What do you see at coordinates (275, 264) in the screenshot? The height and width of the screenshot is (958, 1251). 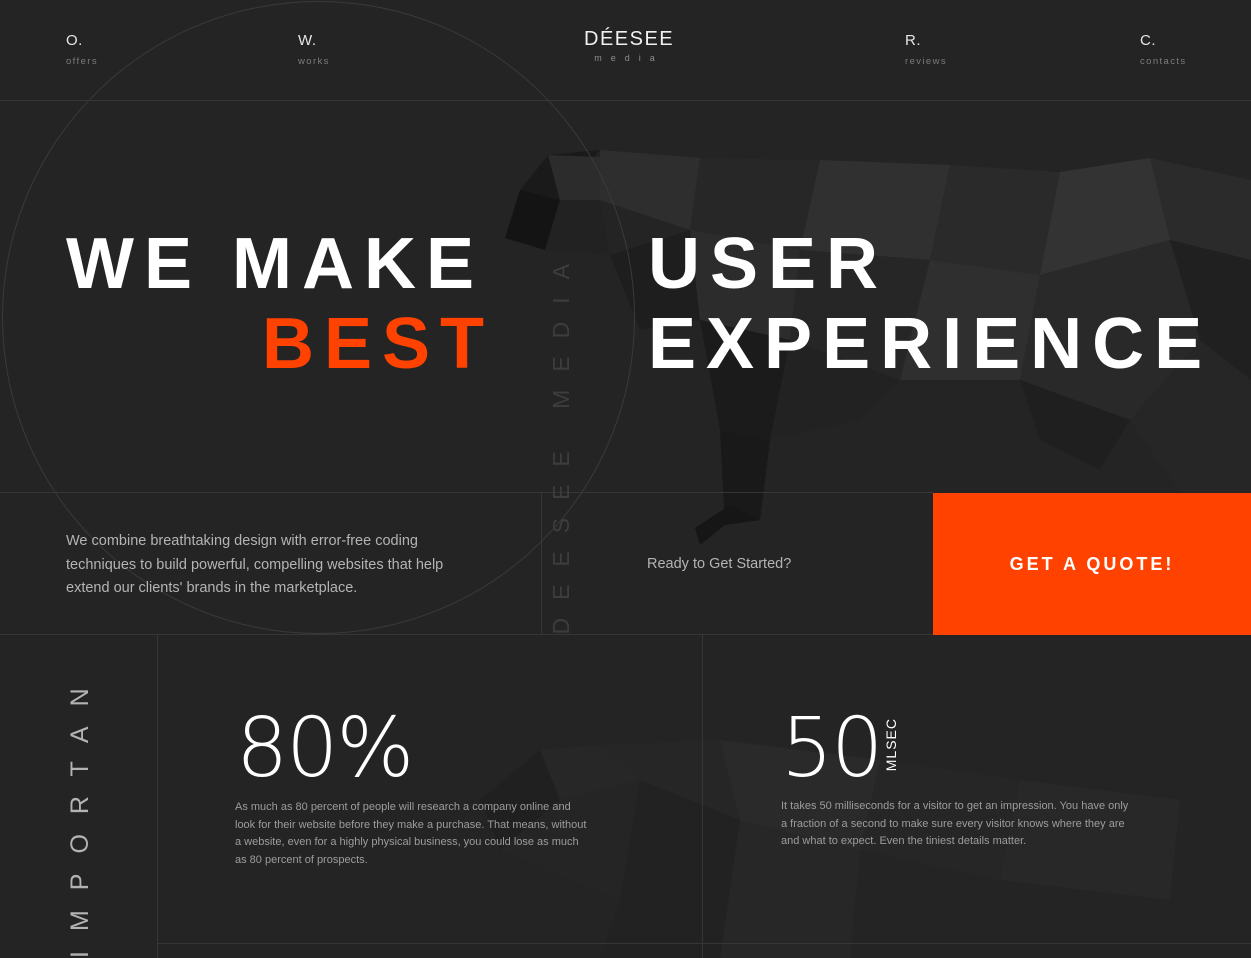 I see `hero-line-1: WE MAKE` at bounding box center [275, 264].